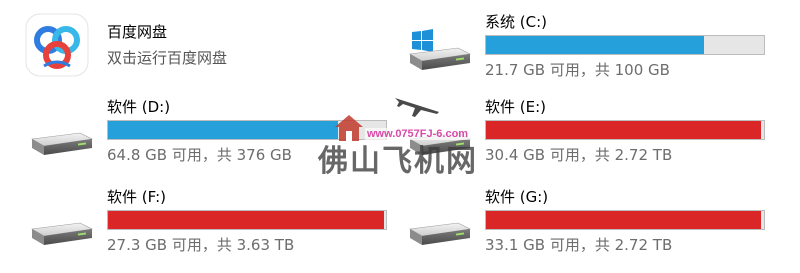  Describe the element at coordinates (398, 161) in the screenshot. I see `watermark-text: 佛山飞机网` at that location.